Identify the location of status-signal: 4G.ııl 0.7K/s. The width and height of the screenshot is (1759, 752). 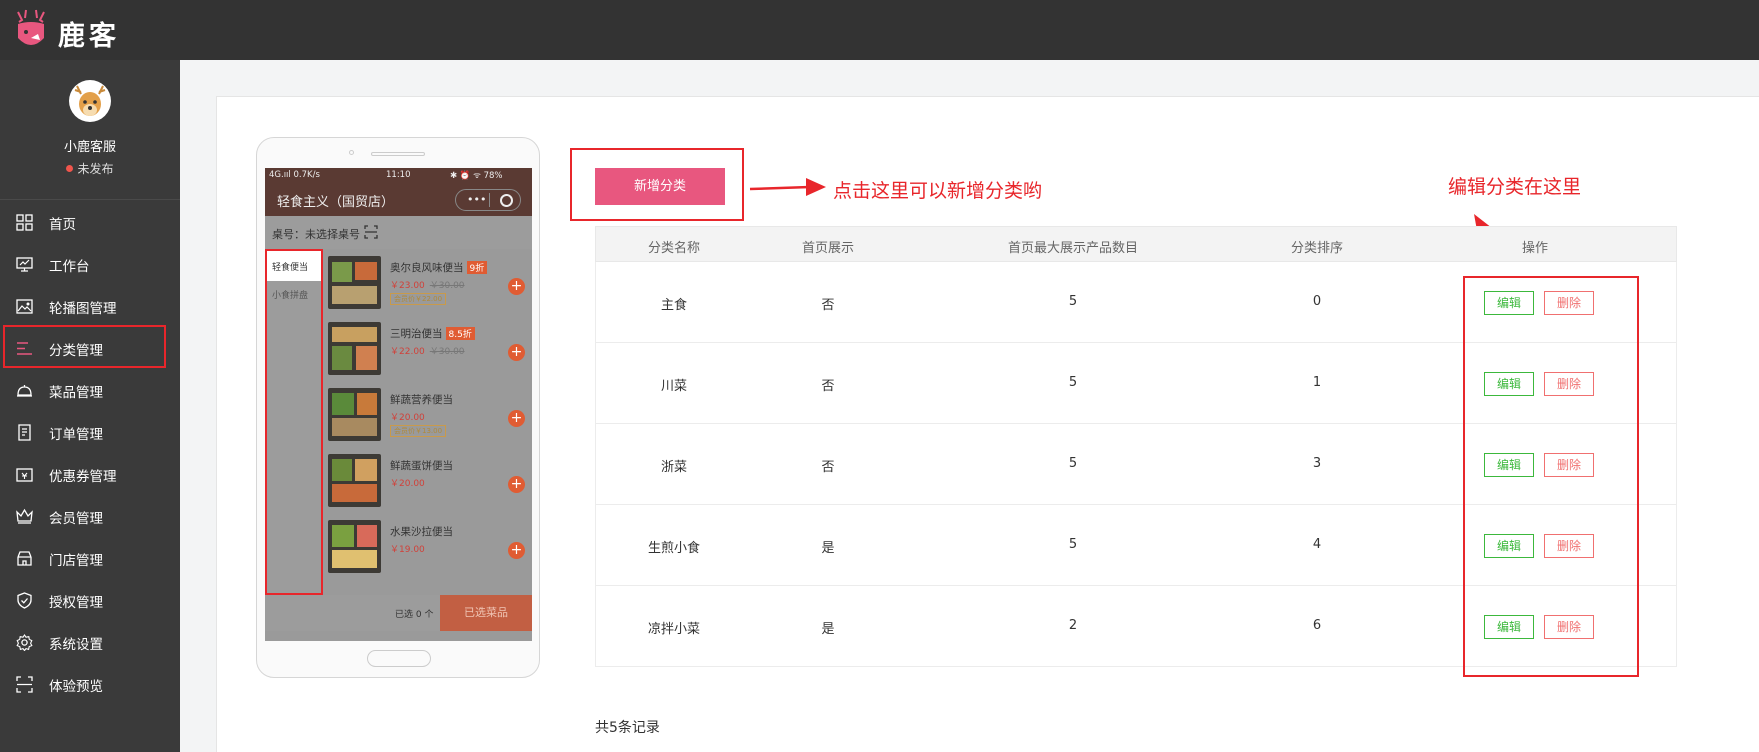
(294, 175).